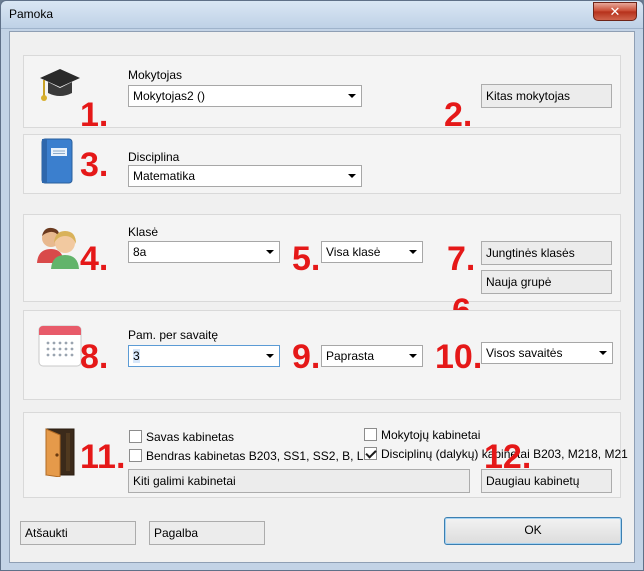 This screenshot has height=571, width=644. What do you see at coordinates (78, 533) in the screenshot?
I see `cancel-button: Atšaukti` at bounding box center [78, 533].